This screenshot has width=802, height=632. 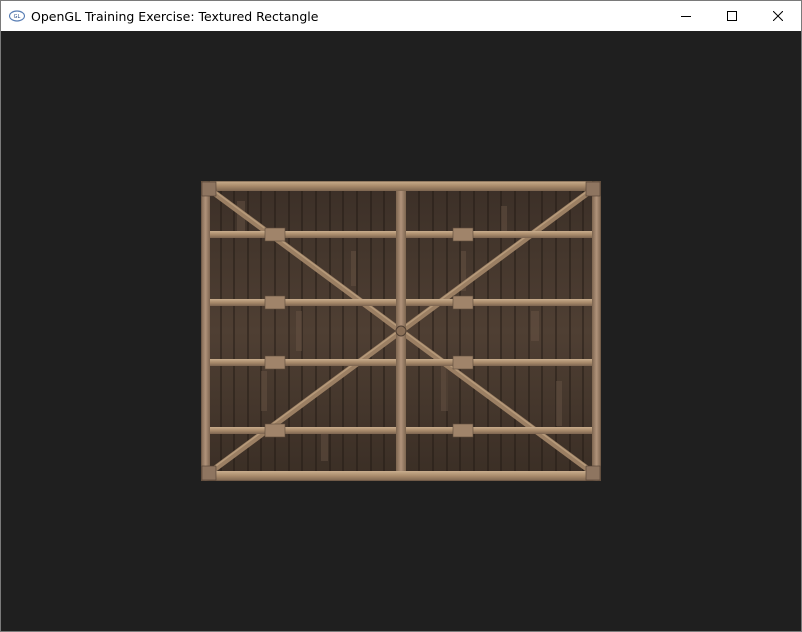 I want to click on maximize-button, so click(x=732, y=16).